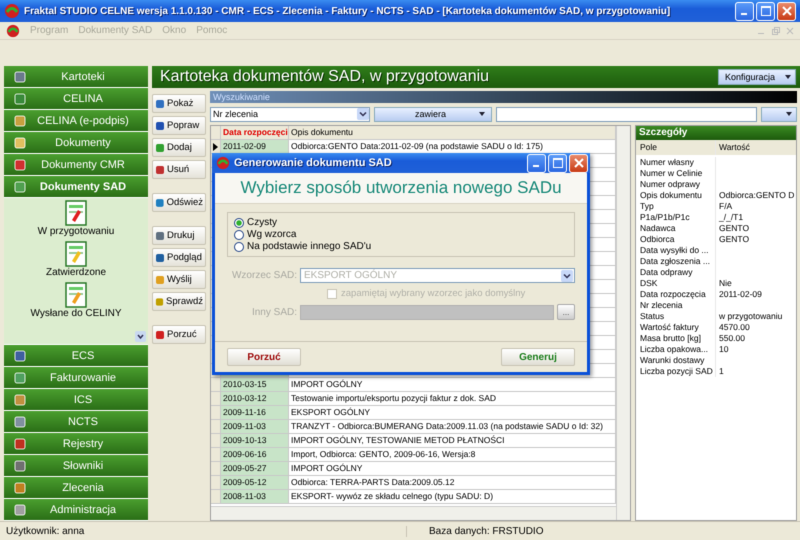  What do you see at coordinates (76, 218) in the screenshot?
I see `sidebar-item: W przygotowaniu` at bounding box center [76, 218].